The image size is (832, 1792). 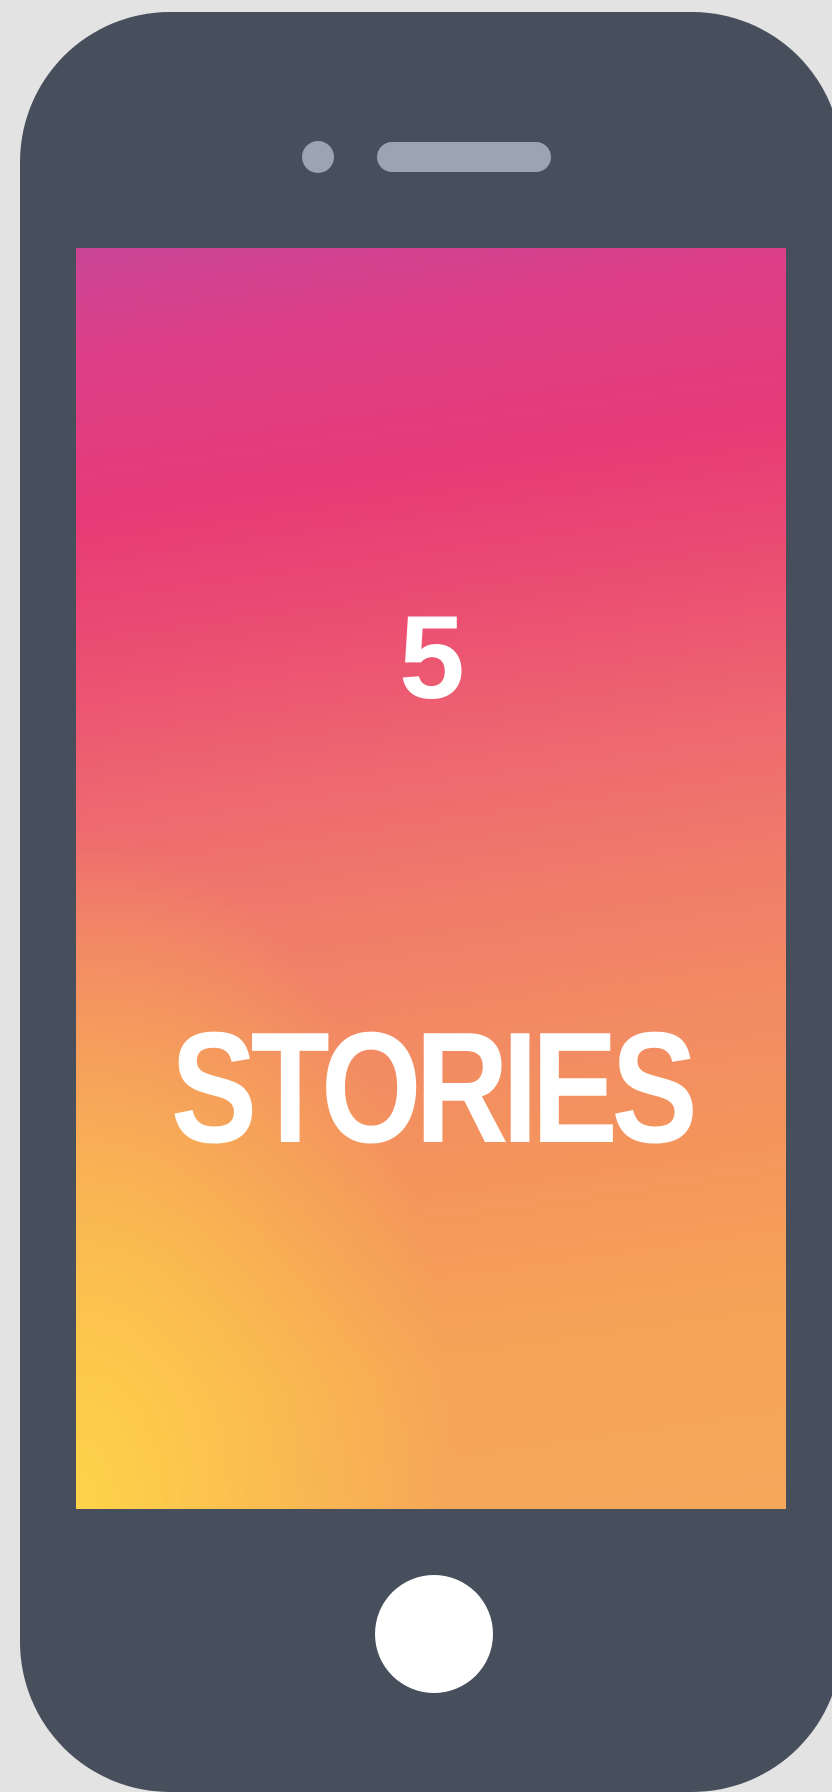 What do you see at coordinates (434, 1088) in the screenshot?
I see `stories-label: STORIES` at bounding box center [434, 1088].